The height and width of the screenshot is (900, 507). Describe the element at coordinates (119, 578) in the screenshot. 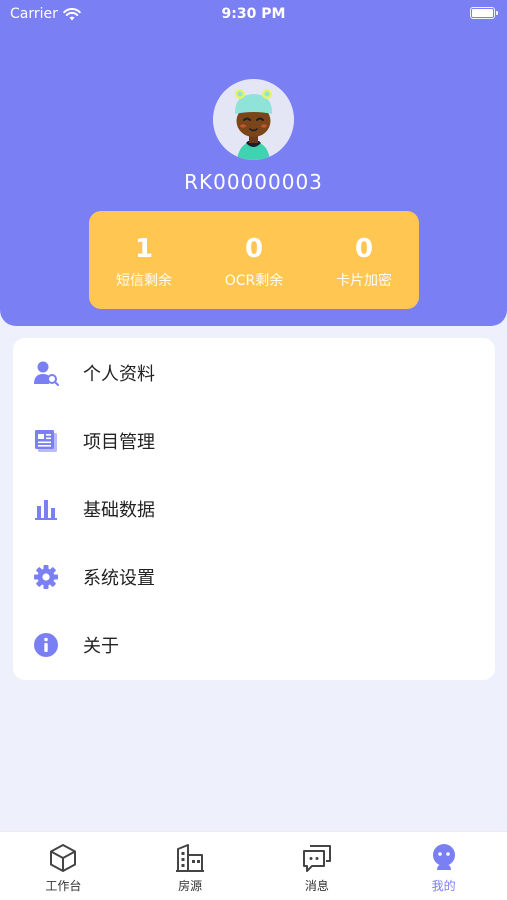

I see `menu-label: 系统设置` at that location.